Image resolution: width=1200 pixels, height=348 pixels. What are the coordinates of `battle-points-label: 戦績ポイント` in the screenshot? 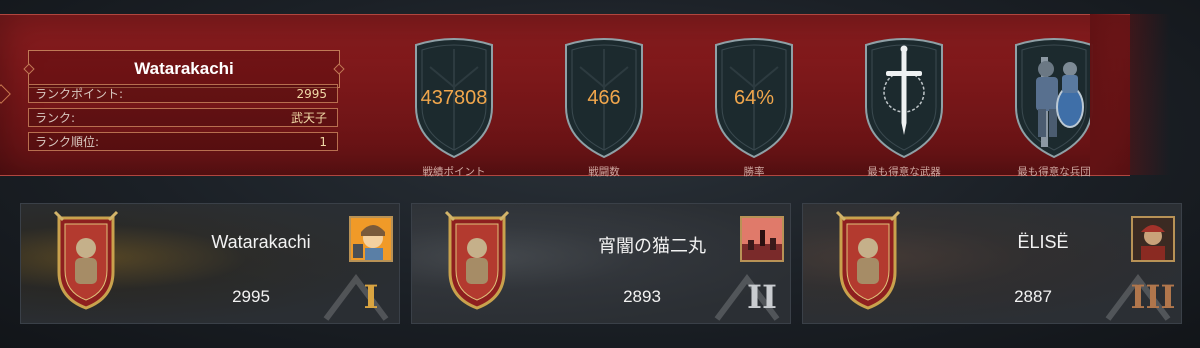 It's located at (454, 172).